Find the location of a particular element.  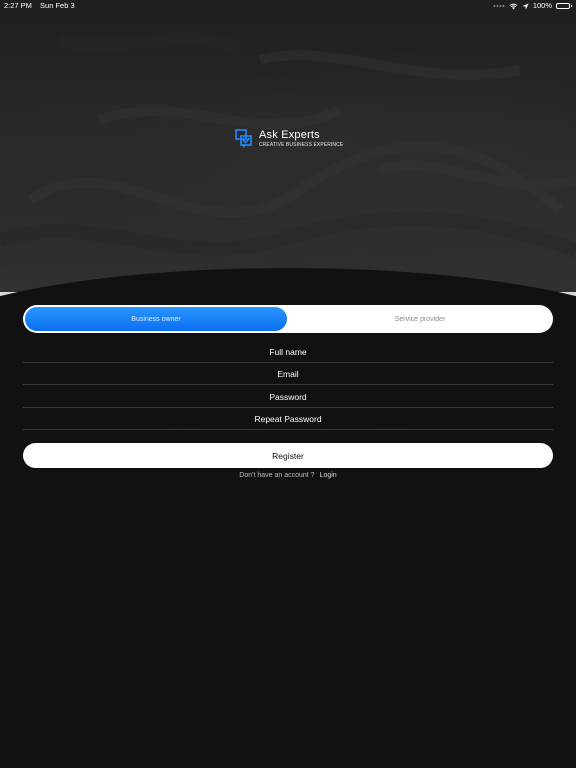

repeat-password-field is located at coordinates (288, 418).